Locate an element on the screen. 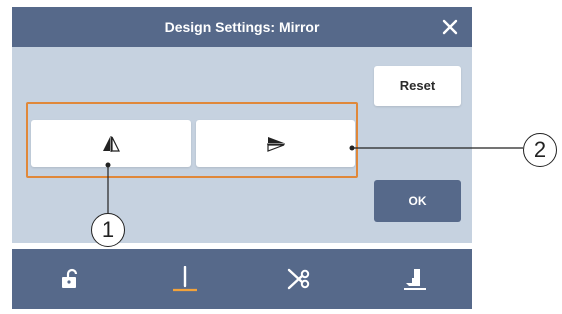  leader-1-dot is located at coordinates (108, 165).